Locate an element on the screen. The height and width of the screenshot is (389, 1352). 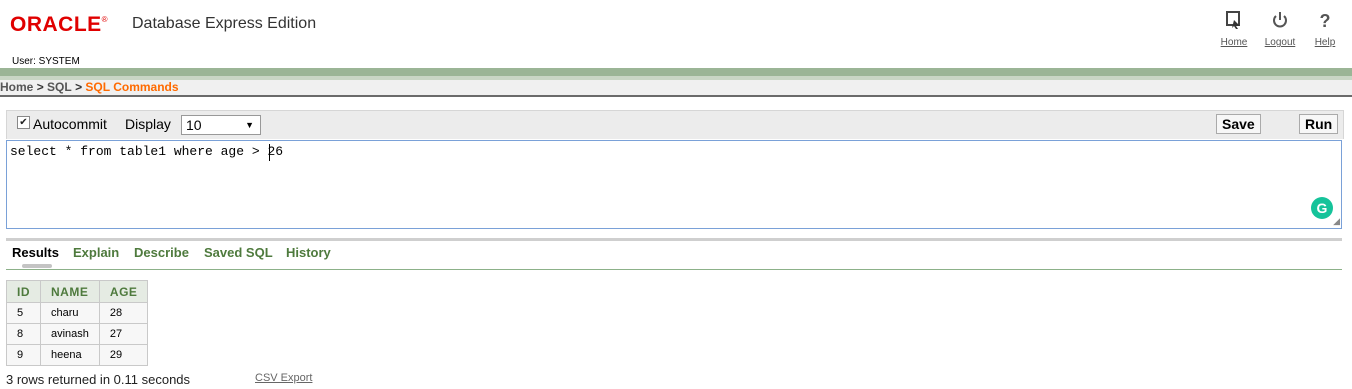
display-select: 10 ▼ is located at coordinates (221, 125).